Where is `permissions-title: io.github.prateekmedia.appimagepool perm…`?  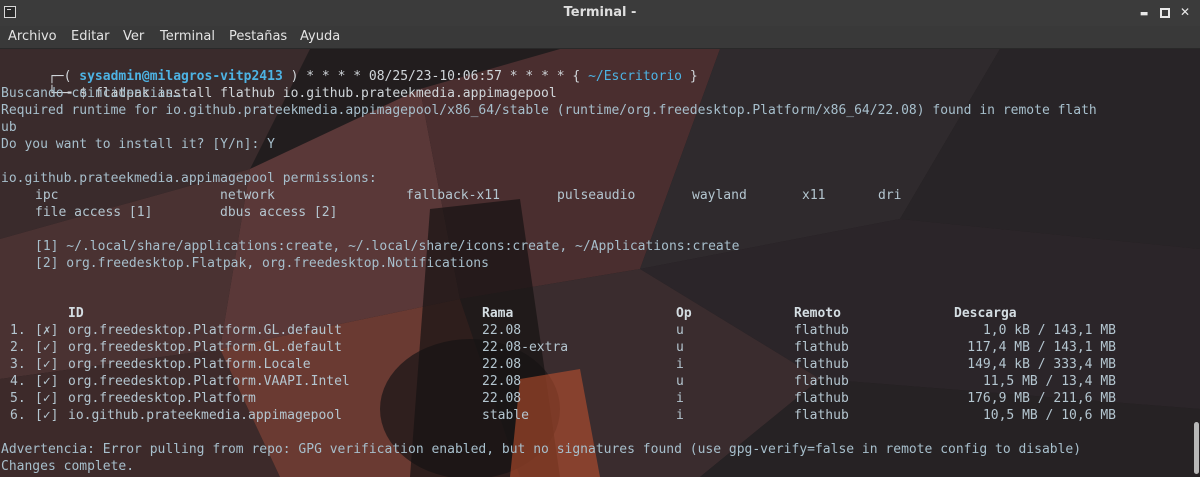
permissions-title: io.github.prateekmedia.appimagepool perm… is located at coordinates (189, 178).